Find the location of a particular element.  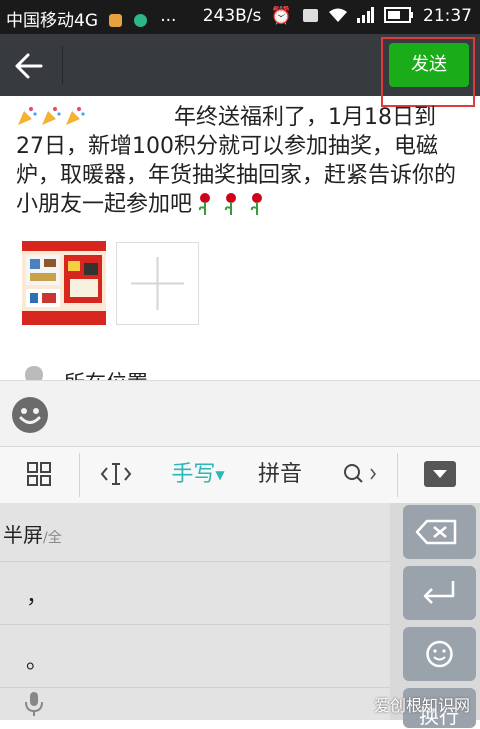

cursor-arrows-icon is located at coordinates (116, 474).